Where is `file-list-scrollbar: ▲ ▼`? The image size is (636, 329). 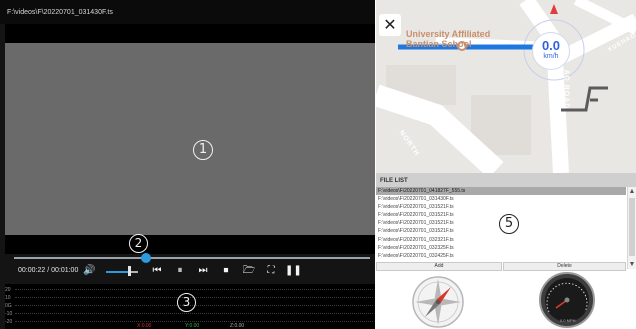
file-list-scrollbar: ▲ ▼ is located at coordinates (631, 228).